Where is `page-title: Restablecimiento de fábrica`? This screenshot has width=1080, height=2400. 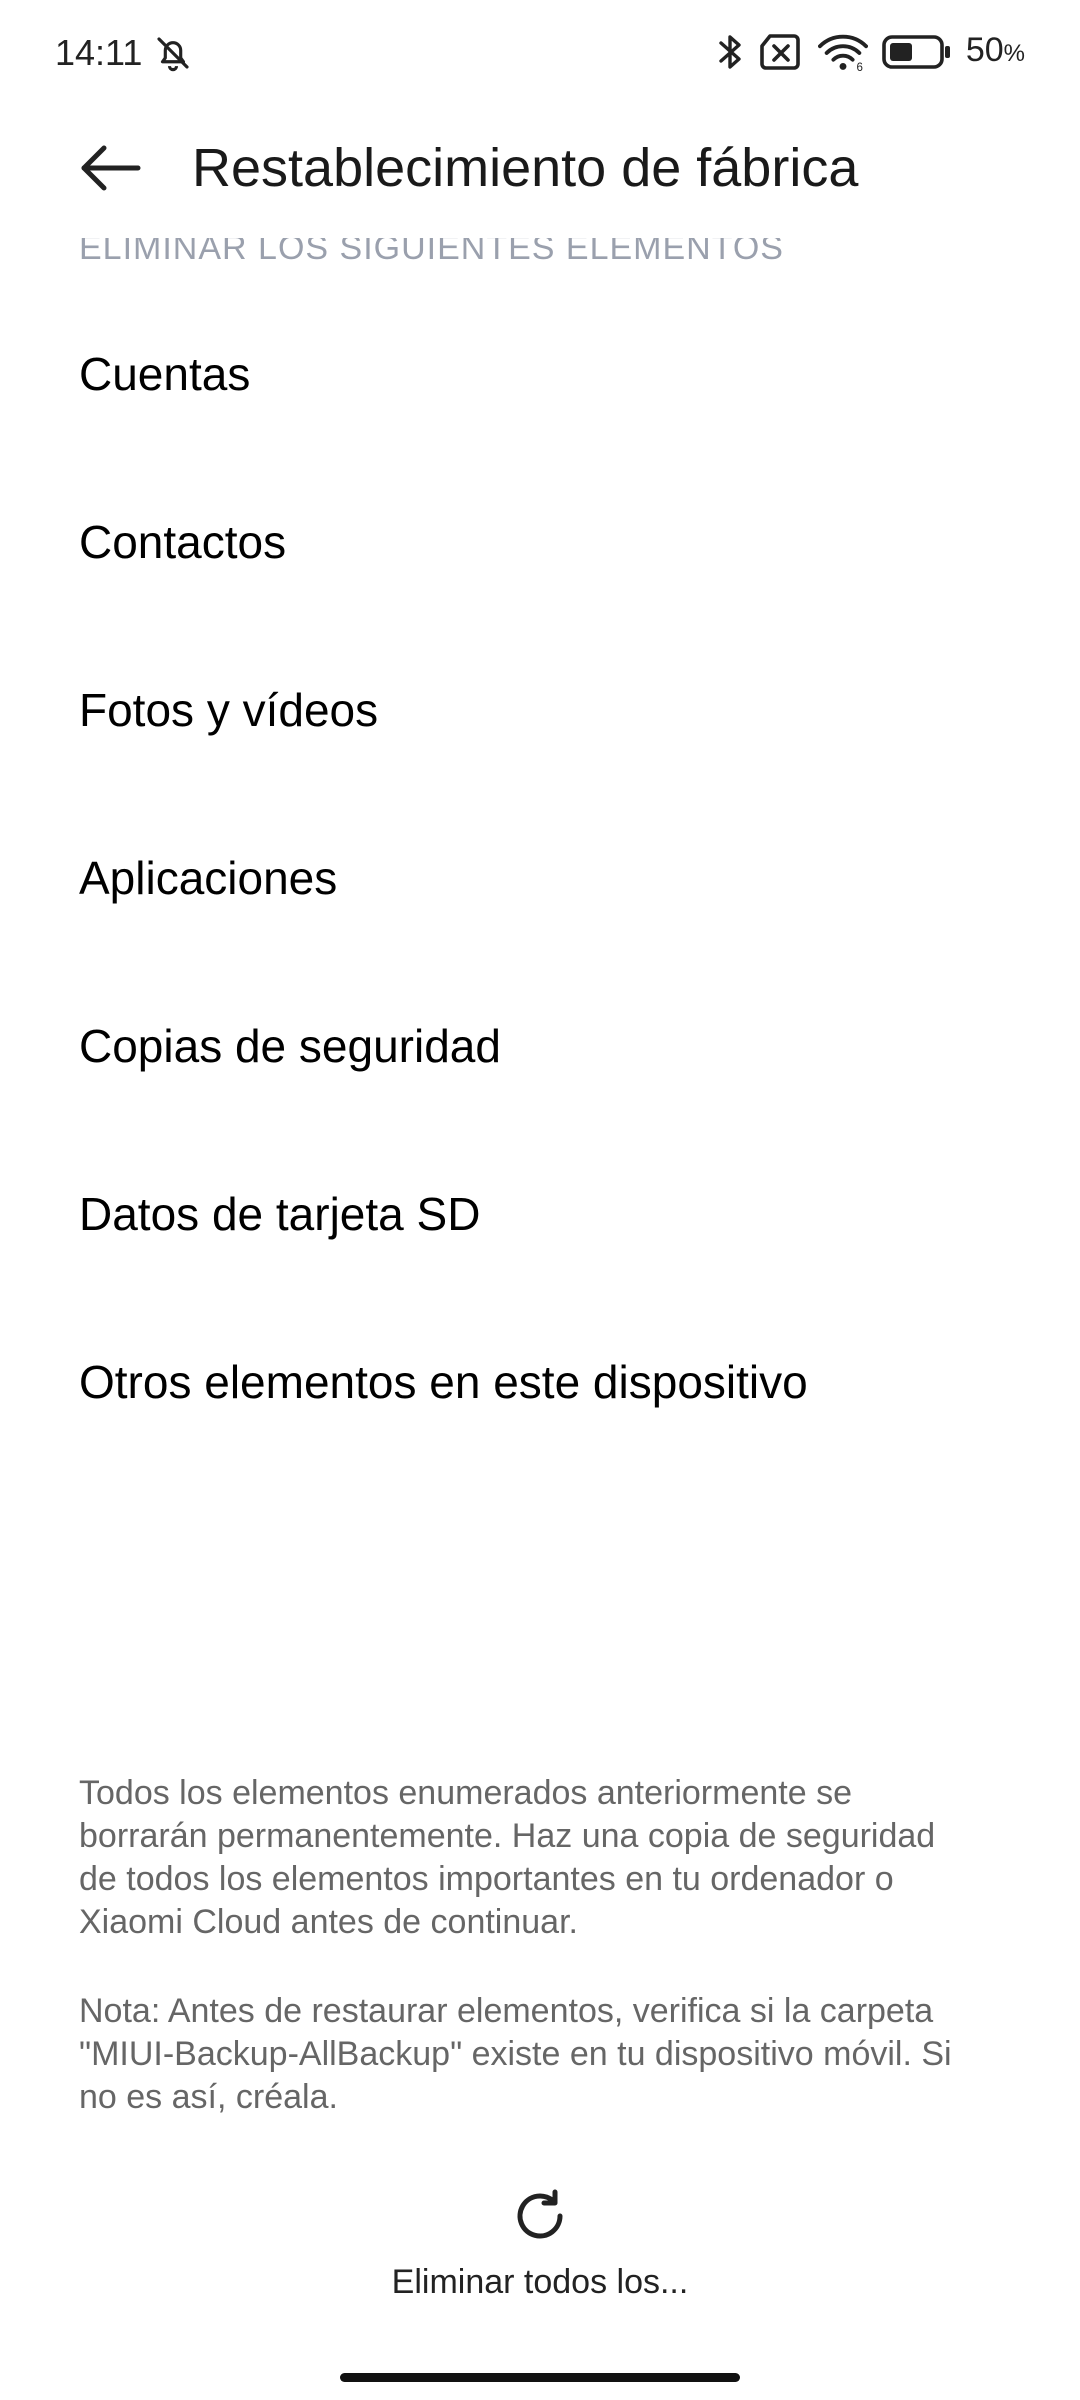 page-title: Restablecimiento de fábrica is located at coordinates (525, 168).